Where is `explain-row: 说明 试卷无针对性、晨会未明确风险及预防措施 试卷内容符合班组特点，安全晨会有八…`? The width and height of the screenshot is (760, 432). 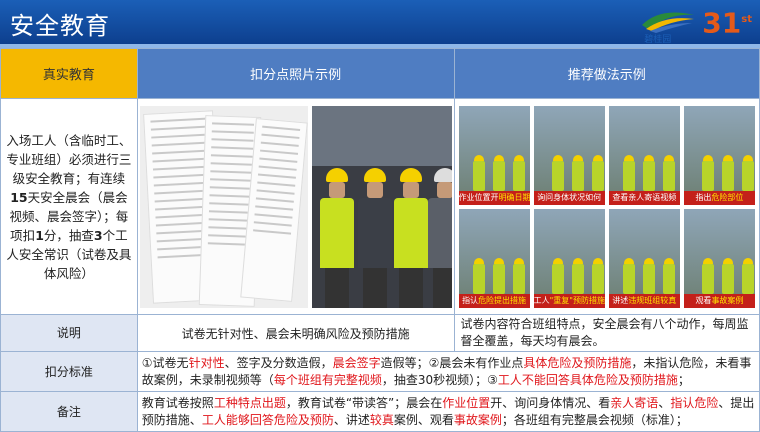
explain-row: 说明 试卷无针对性、晨会未明确风险及预防措施 试卷内容符合班组特点，安全晨会有八… is located at coordinates (380, 333).